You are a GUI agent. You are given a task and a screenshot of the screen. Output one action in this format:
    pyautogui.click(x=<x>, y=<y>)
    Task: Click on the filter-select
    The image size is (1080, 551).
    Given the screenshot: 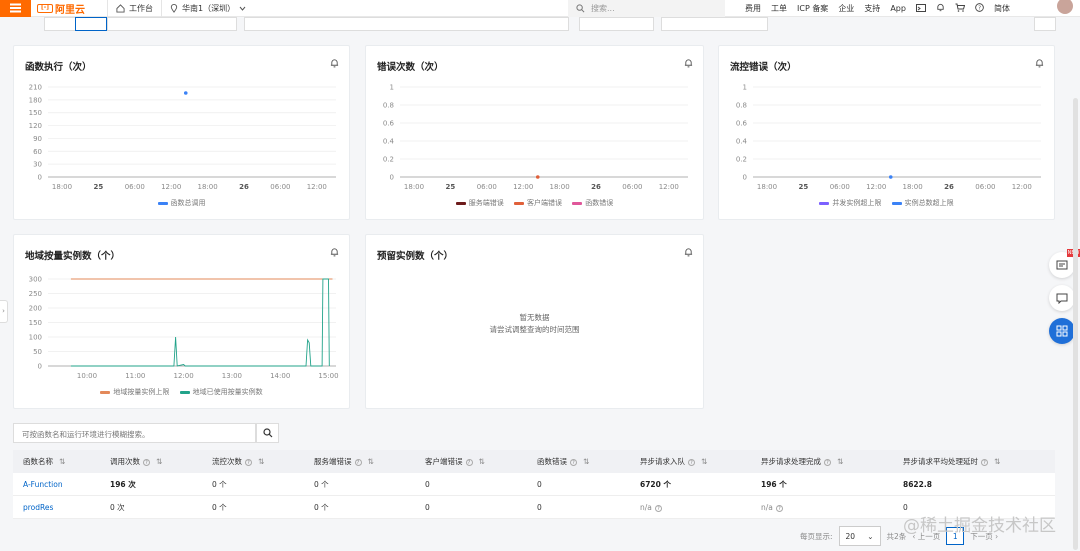 What is the action you would take?
    pyautogui.click(x=616, y=24)
    